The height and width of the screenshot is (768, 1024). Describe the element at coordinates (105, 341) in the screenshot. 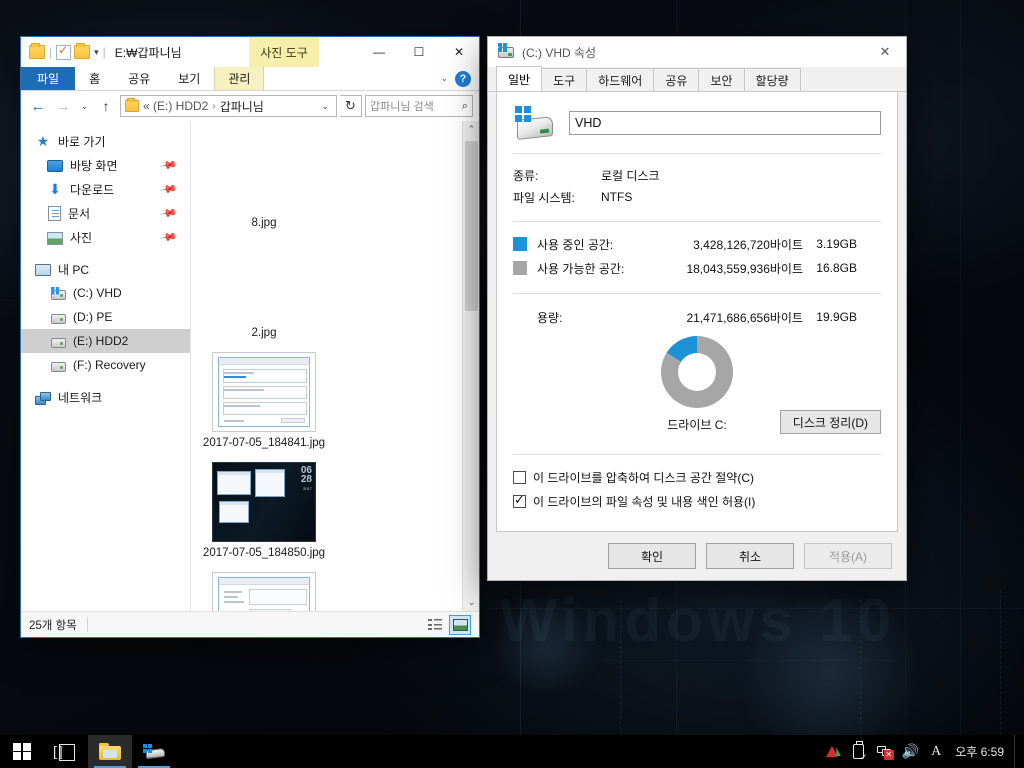

I see `sidebar-item-drive-e: (E:) HDD2` at that location.